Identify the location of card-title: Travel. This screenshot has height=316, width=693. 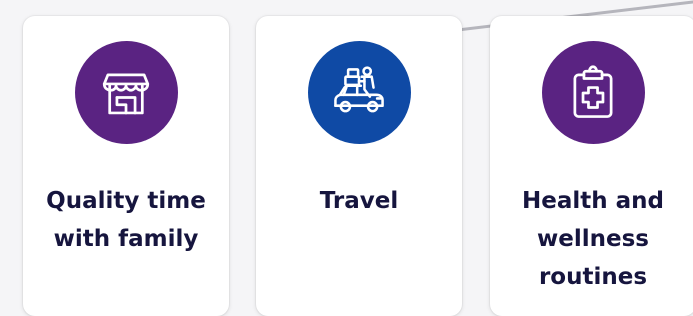
(359, 201).